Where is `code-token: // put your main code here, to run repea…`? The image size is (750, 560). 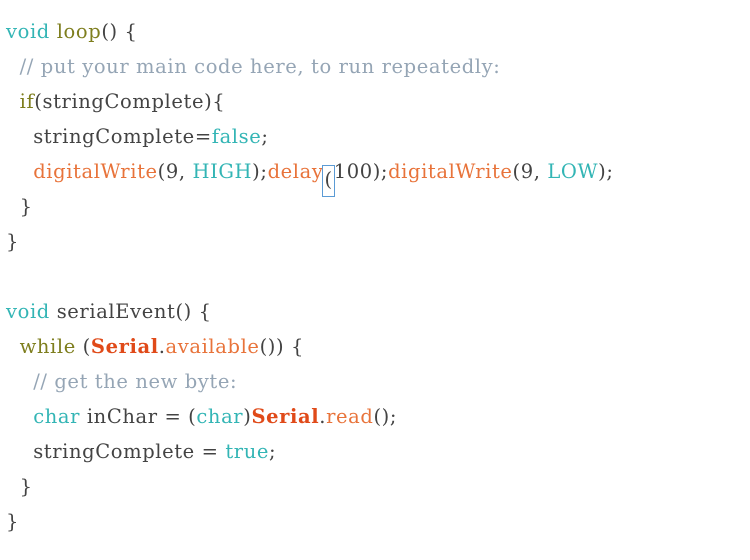
code-token: // put your main code here, to run repea… is located at coordinates (260, 66).